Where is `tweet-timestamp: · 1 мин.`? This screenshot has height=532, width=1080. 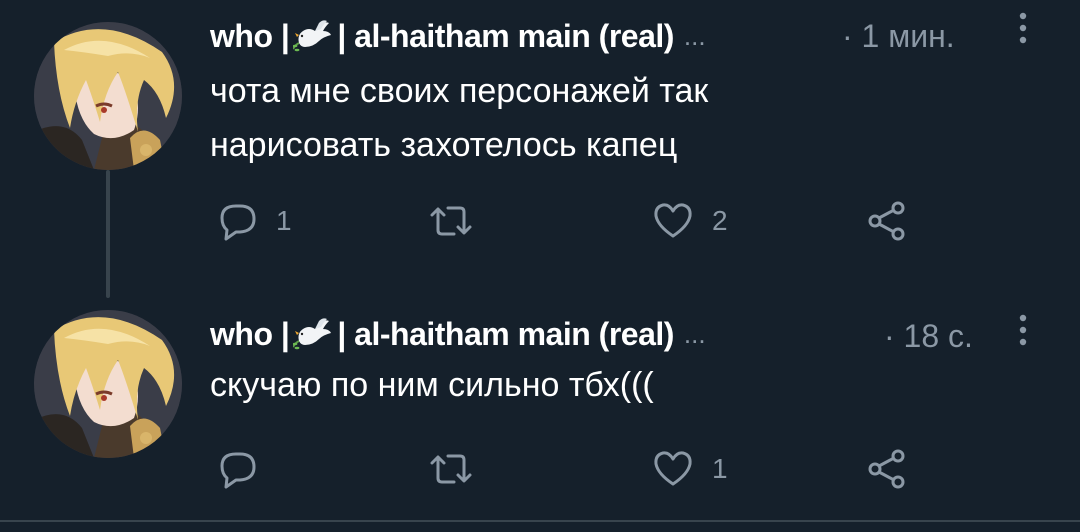 tweet-timestamp: · 1 мин. is located at coordinates (898, 36).